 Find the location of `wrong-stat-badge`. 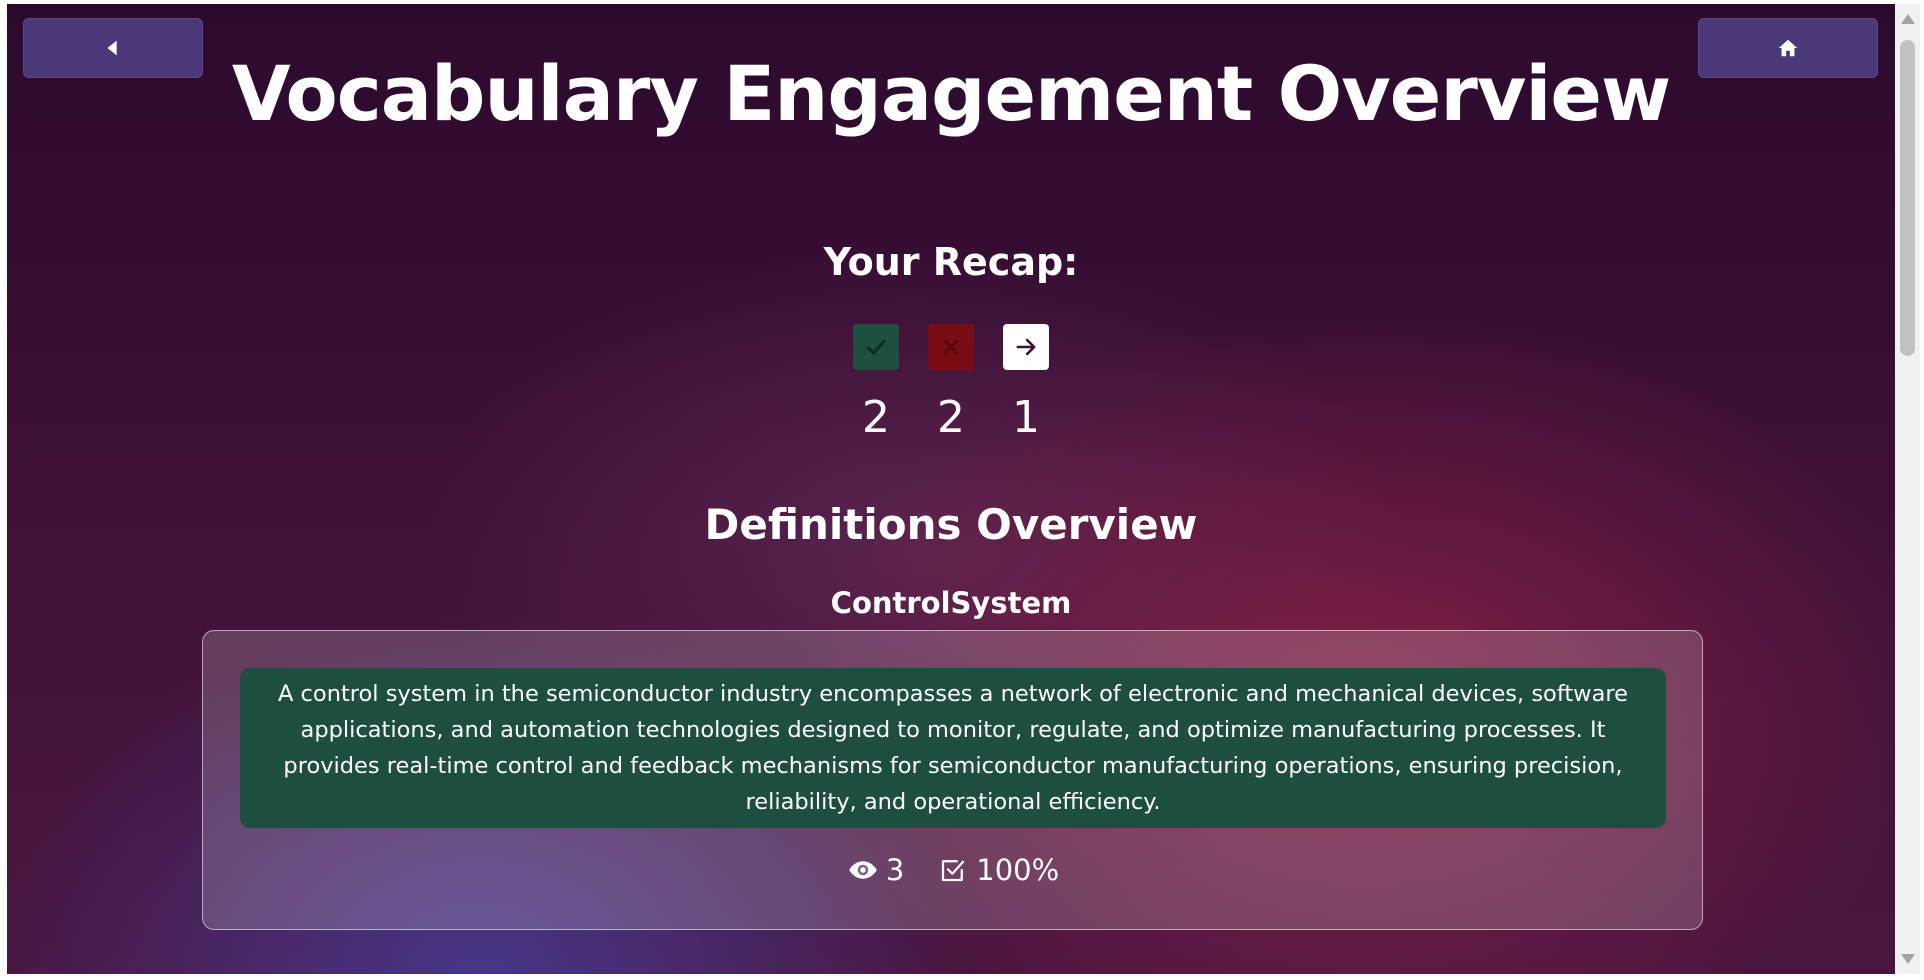

wrong-stat-badge is located at coordinates (951, 347).